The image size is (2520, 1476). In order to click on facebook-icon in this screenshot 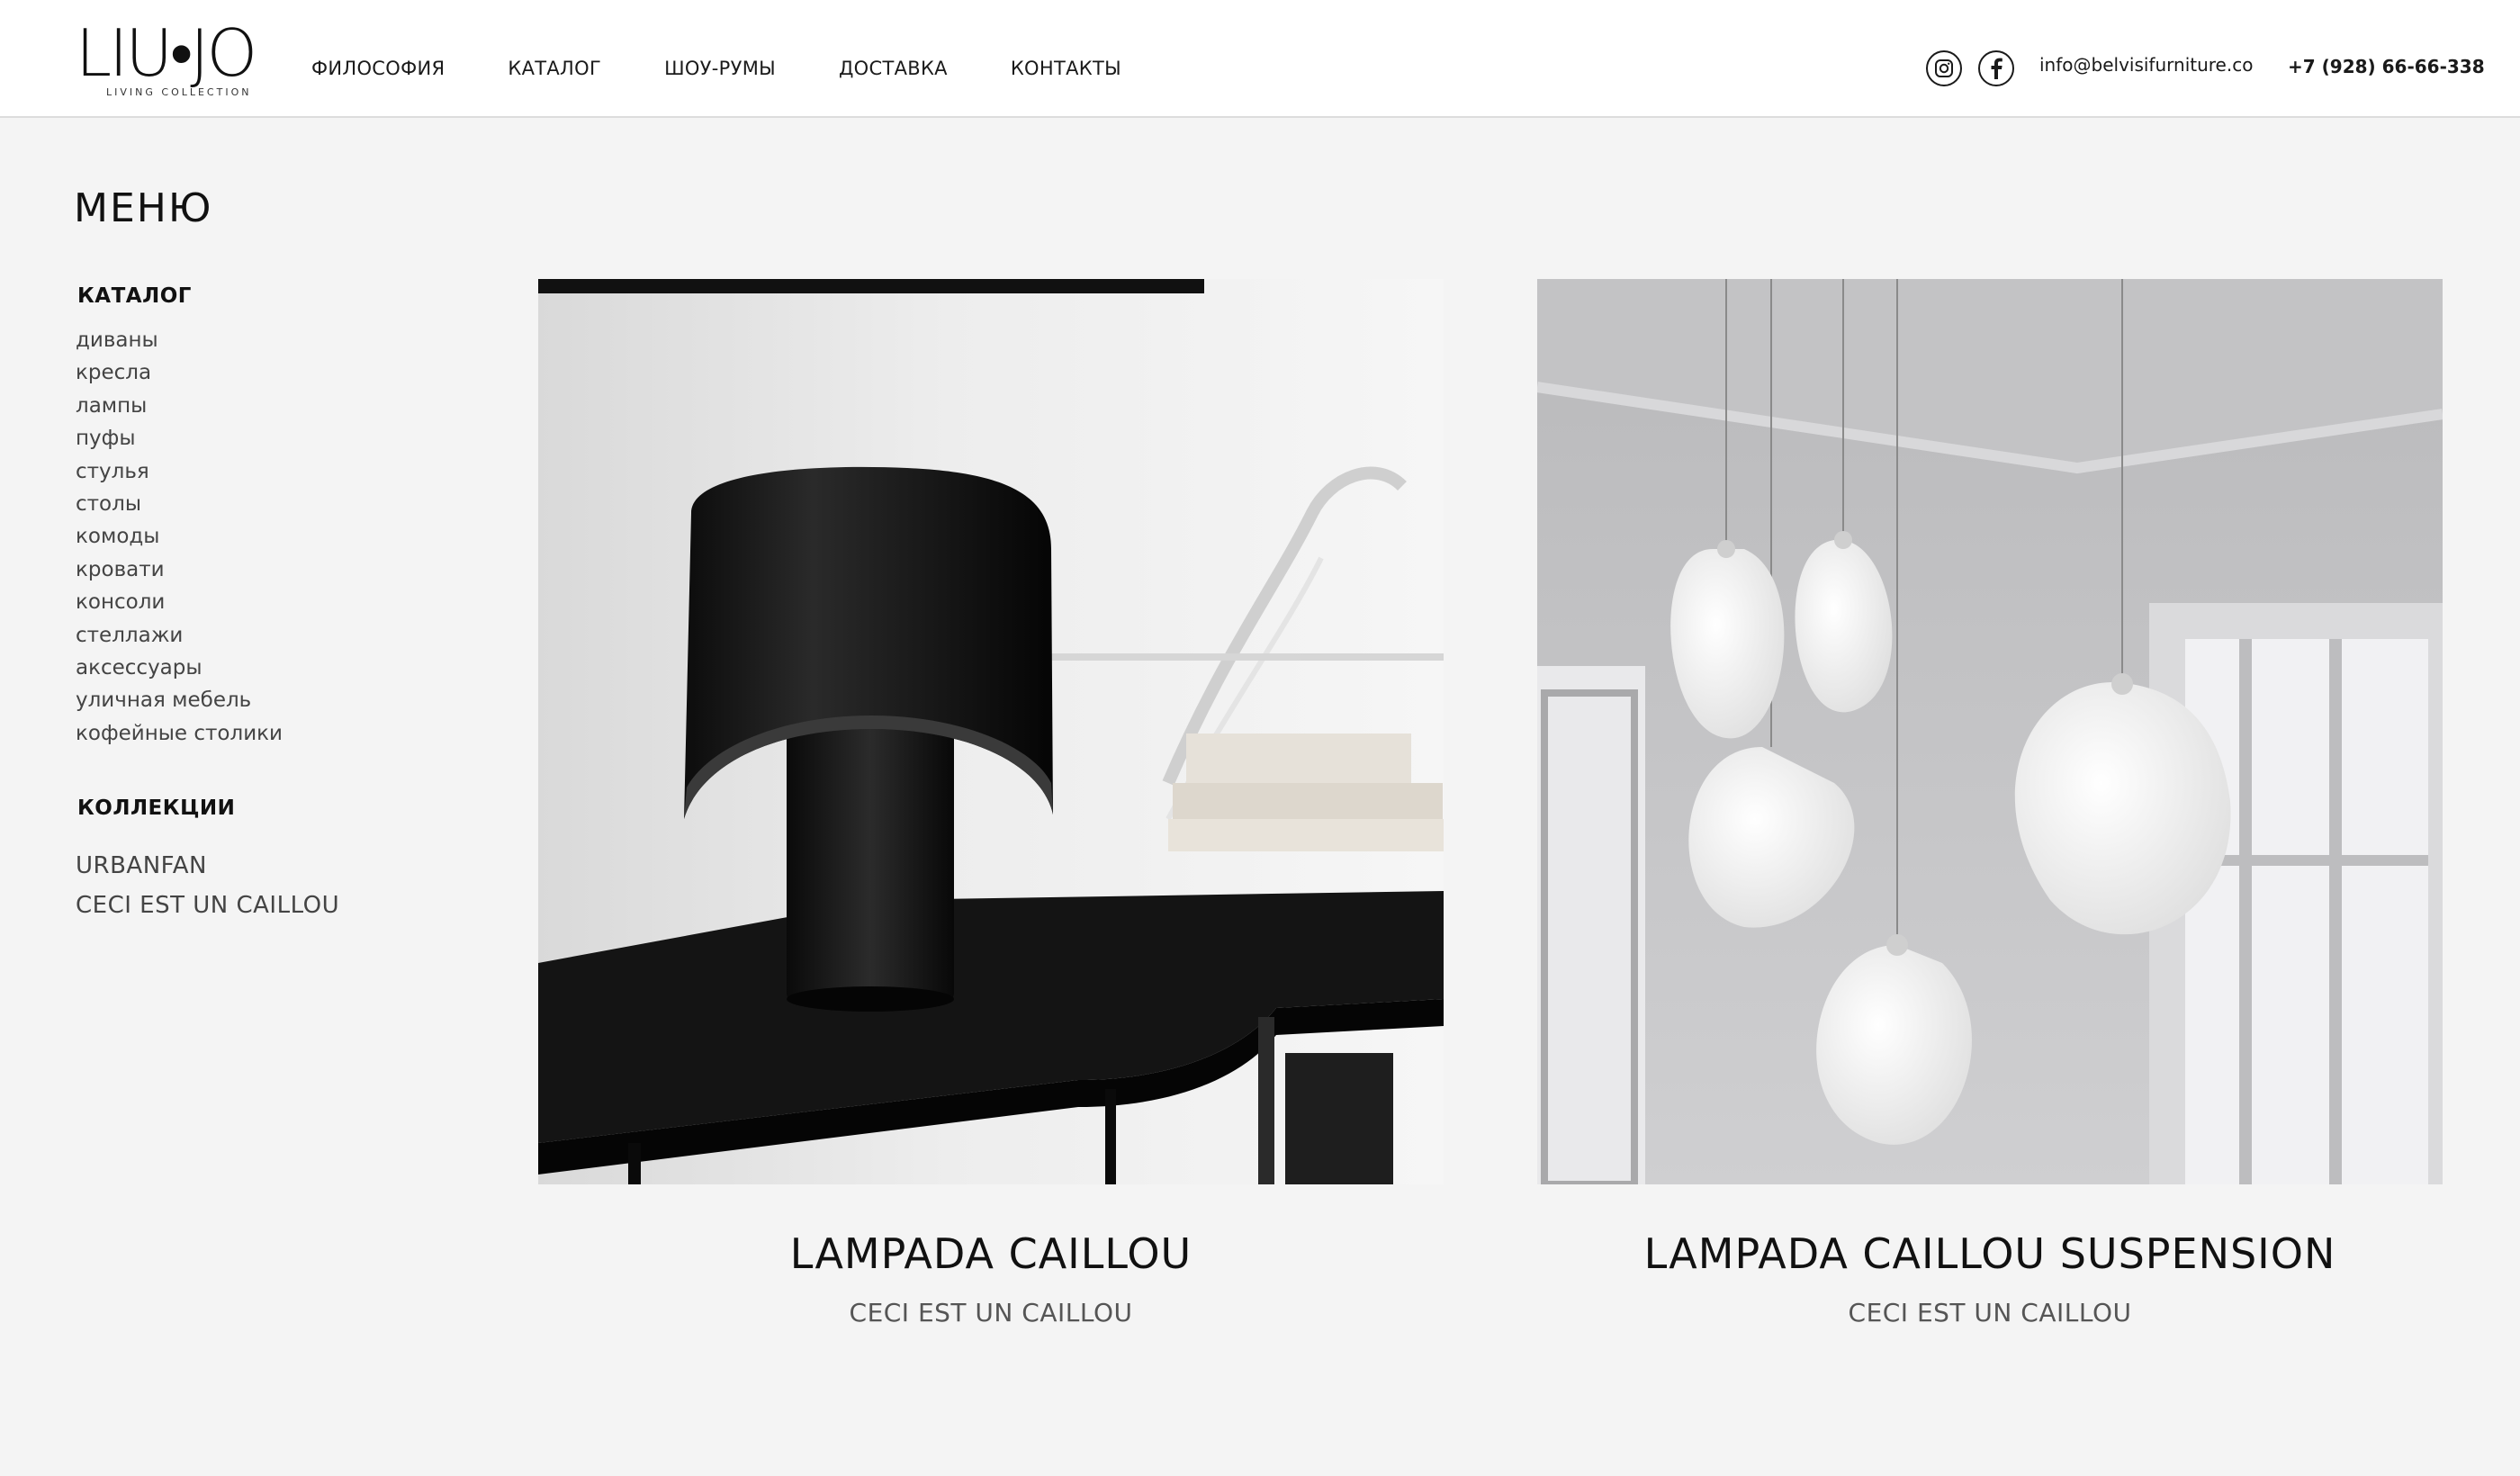, I will do `click(1996, 68)`.